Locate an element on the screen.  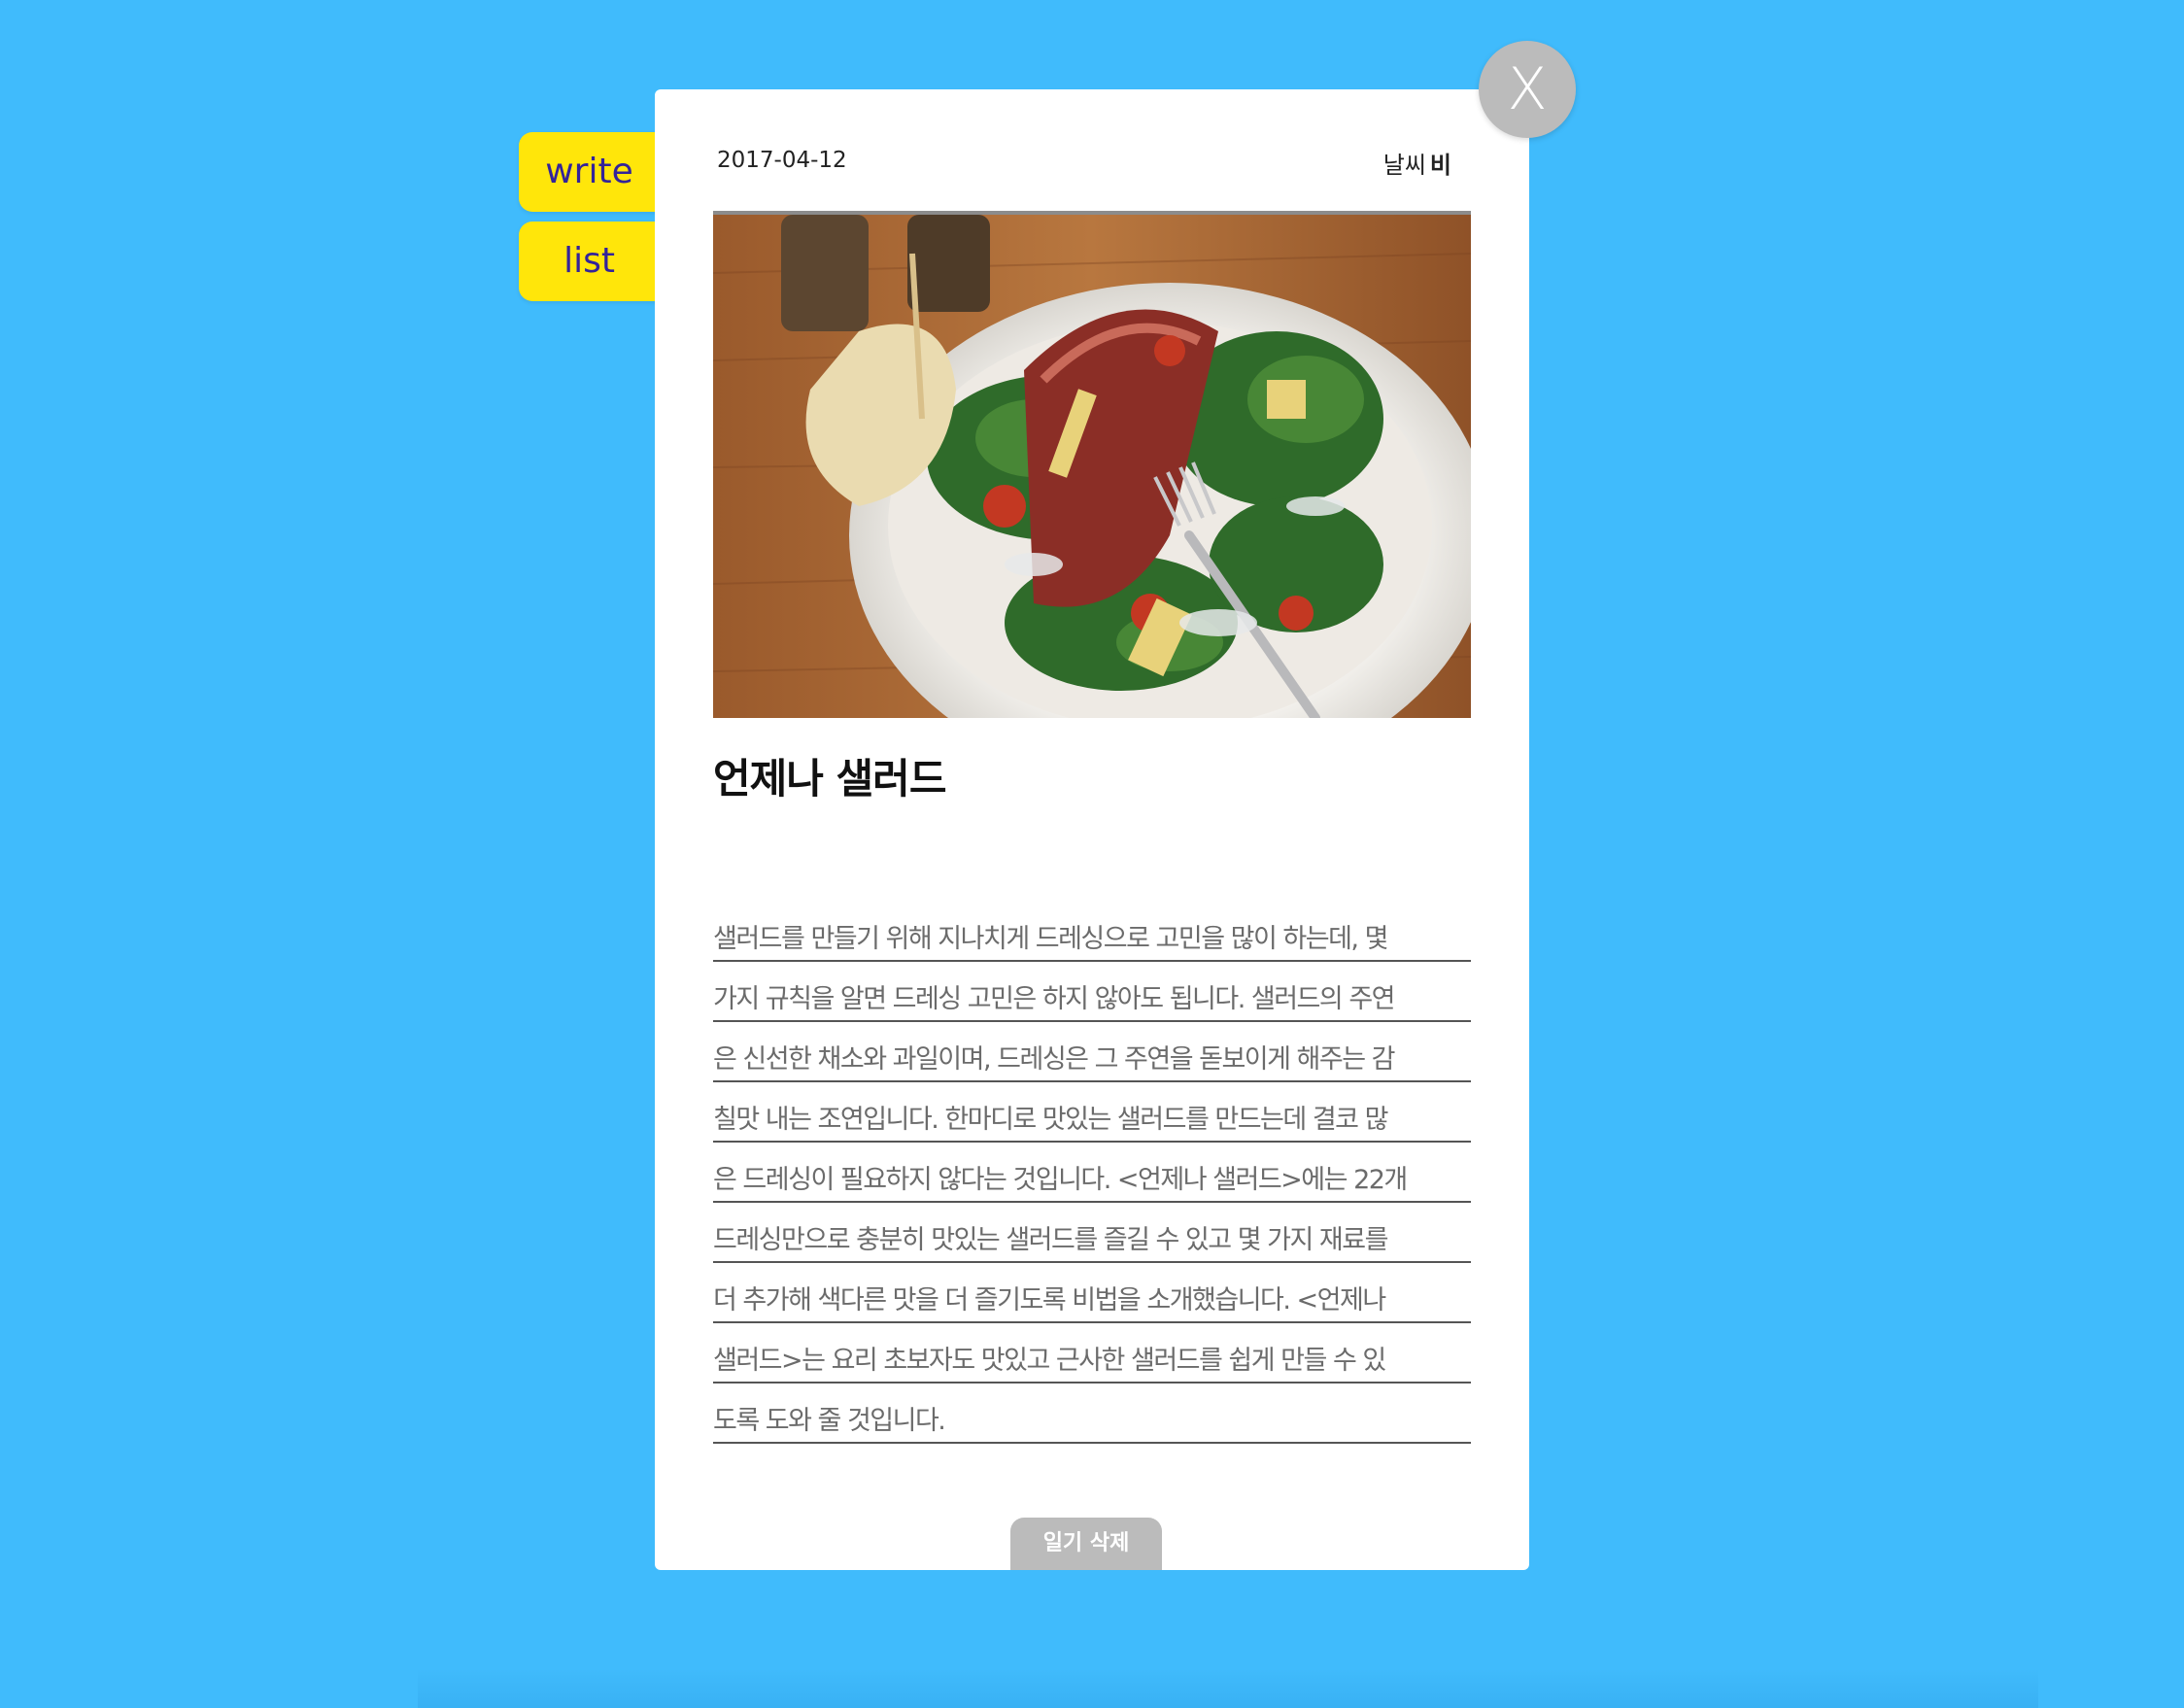
entry-photo is located at coordinates (1092, 464).